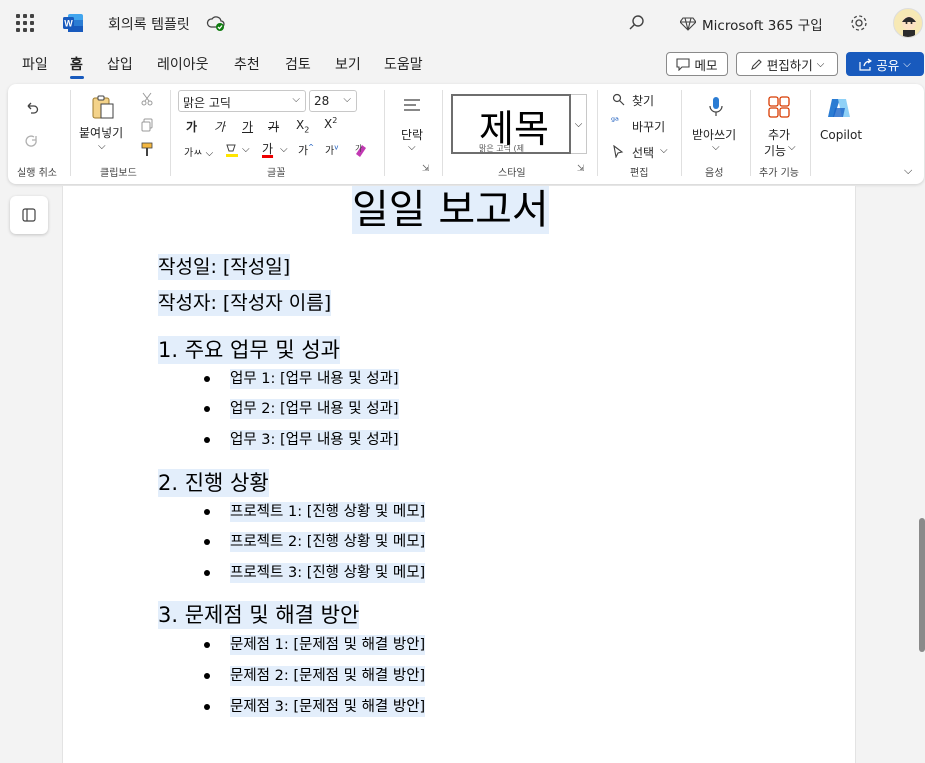 The image size is (925, 763). Describe the element at coordinates (328, 707) in the screenshot. I see `list-item: 문제점 3: [문제점 및 해결 방안]` at that location.